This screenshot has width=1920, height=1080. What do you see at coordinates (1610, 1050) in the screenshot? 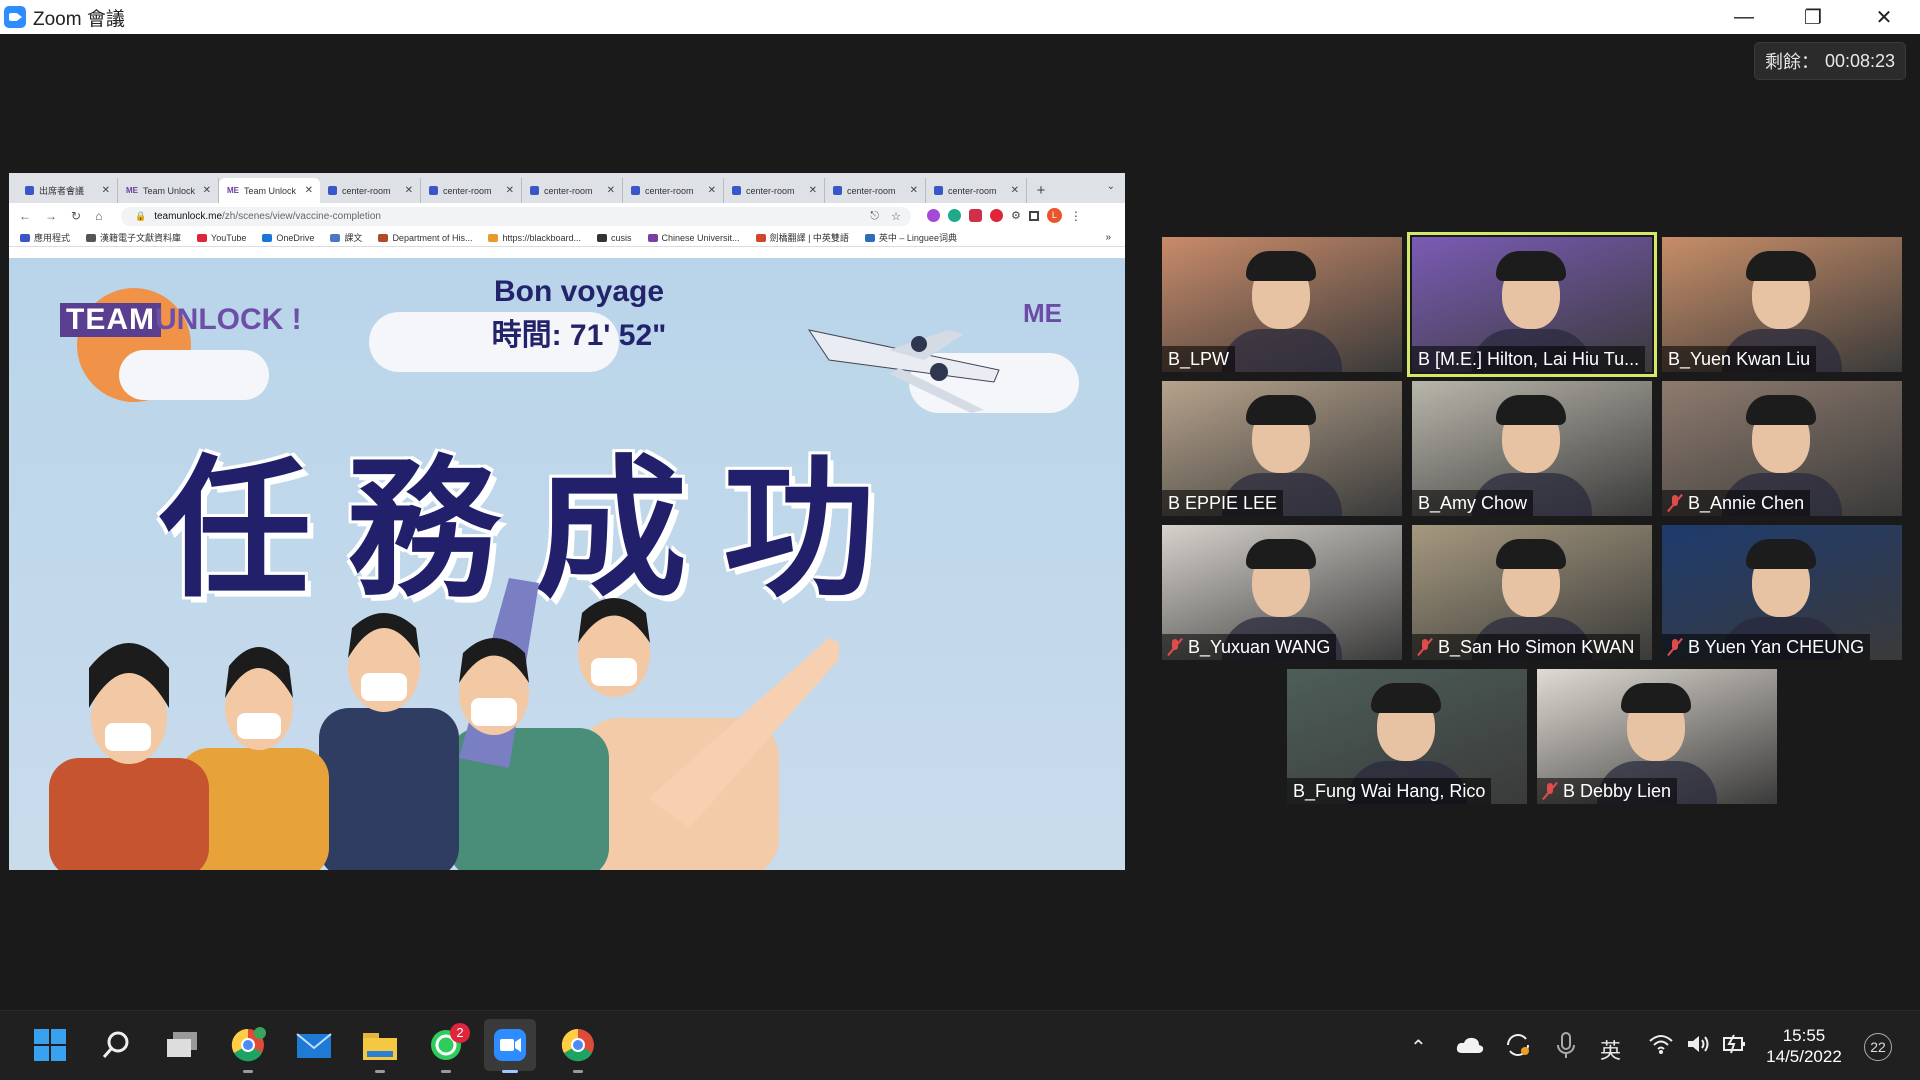
I see `input-method-indicator: 英` at bounding box center [1610, 1050].